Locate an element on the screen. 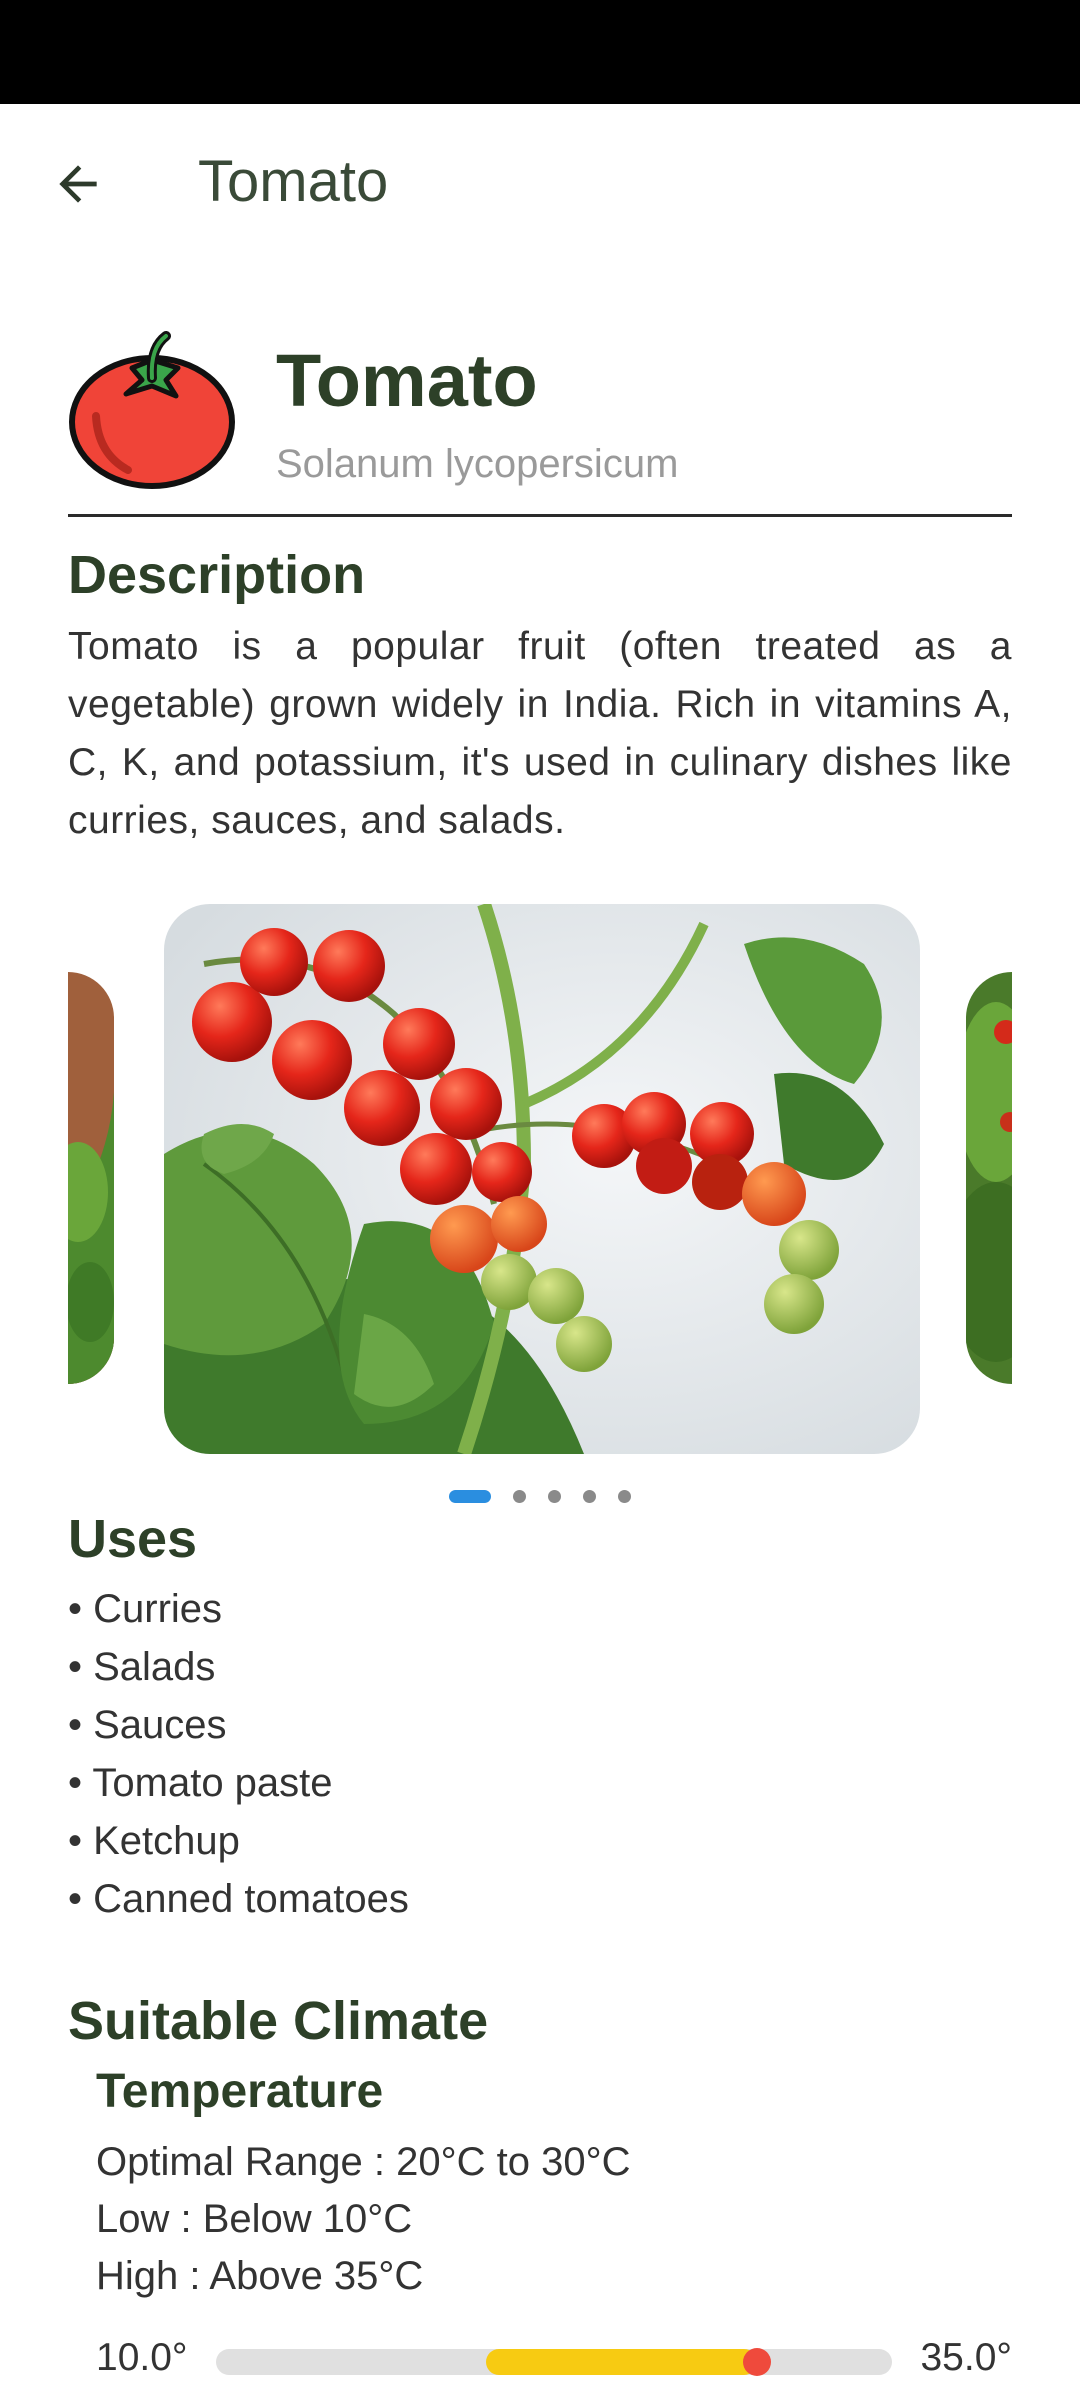 This screenshot has width=1080, height=2400. climate-heading: Suitable Climate is located at coordinates (278, 2021).